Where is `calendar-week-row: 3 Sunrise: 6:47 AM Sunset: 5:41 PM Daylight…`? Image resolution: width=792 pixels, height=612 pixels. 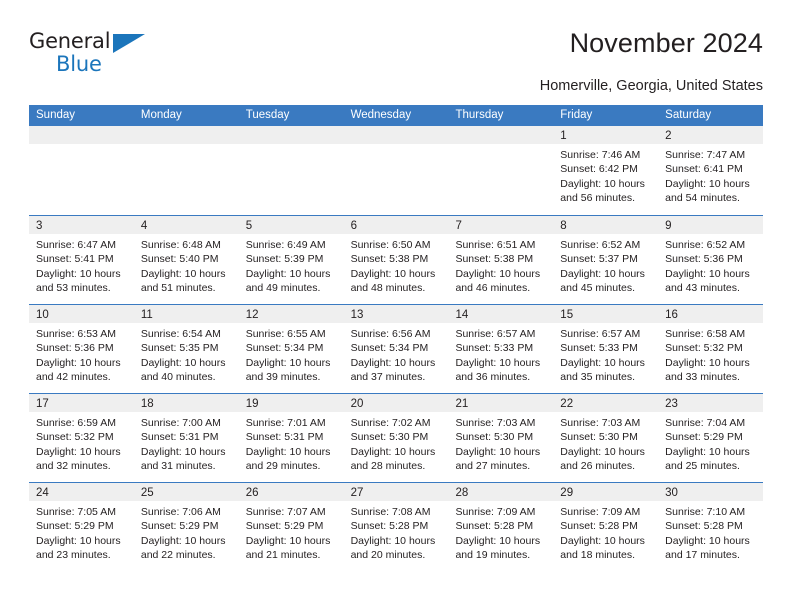 calendar-week-row: 3 Sunrise: 6:47 AM Sunset: 5:41 PM Daylight… is located at coordinates (396, 259).